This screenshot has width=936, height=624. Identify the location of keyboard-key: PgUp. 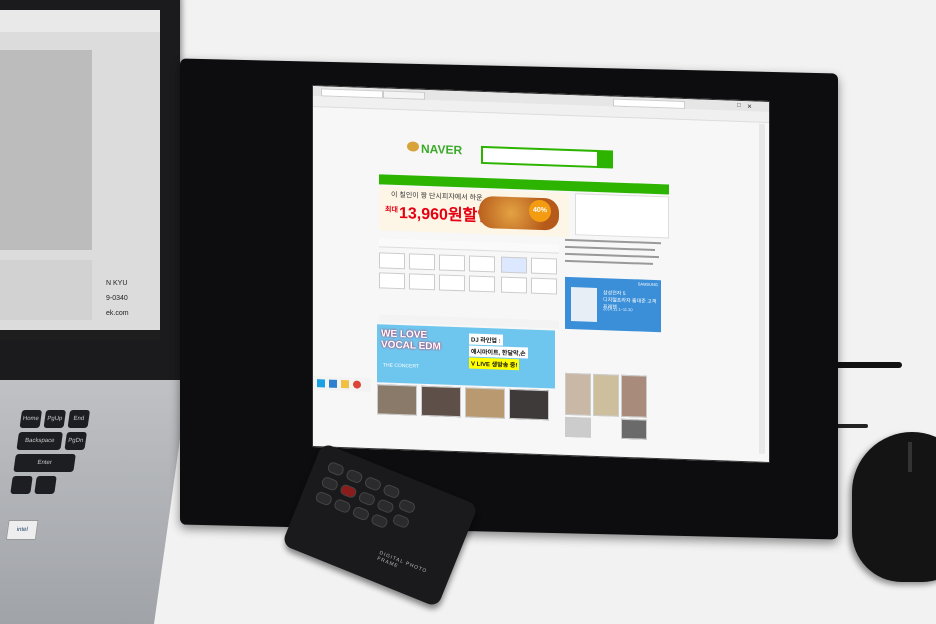
(55, 419).